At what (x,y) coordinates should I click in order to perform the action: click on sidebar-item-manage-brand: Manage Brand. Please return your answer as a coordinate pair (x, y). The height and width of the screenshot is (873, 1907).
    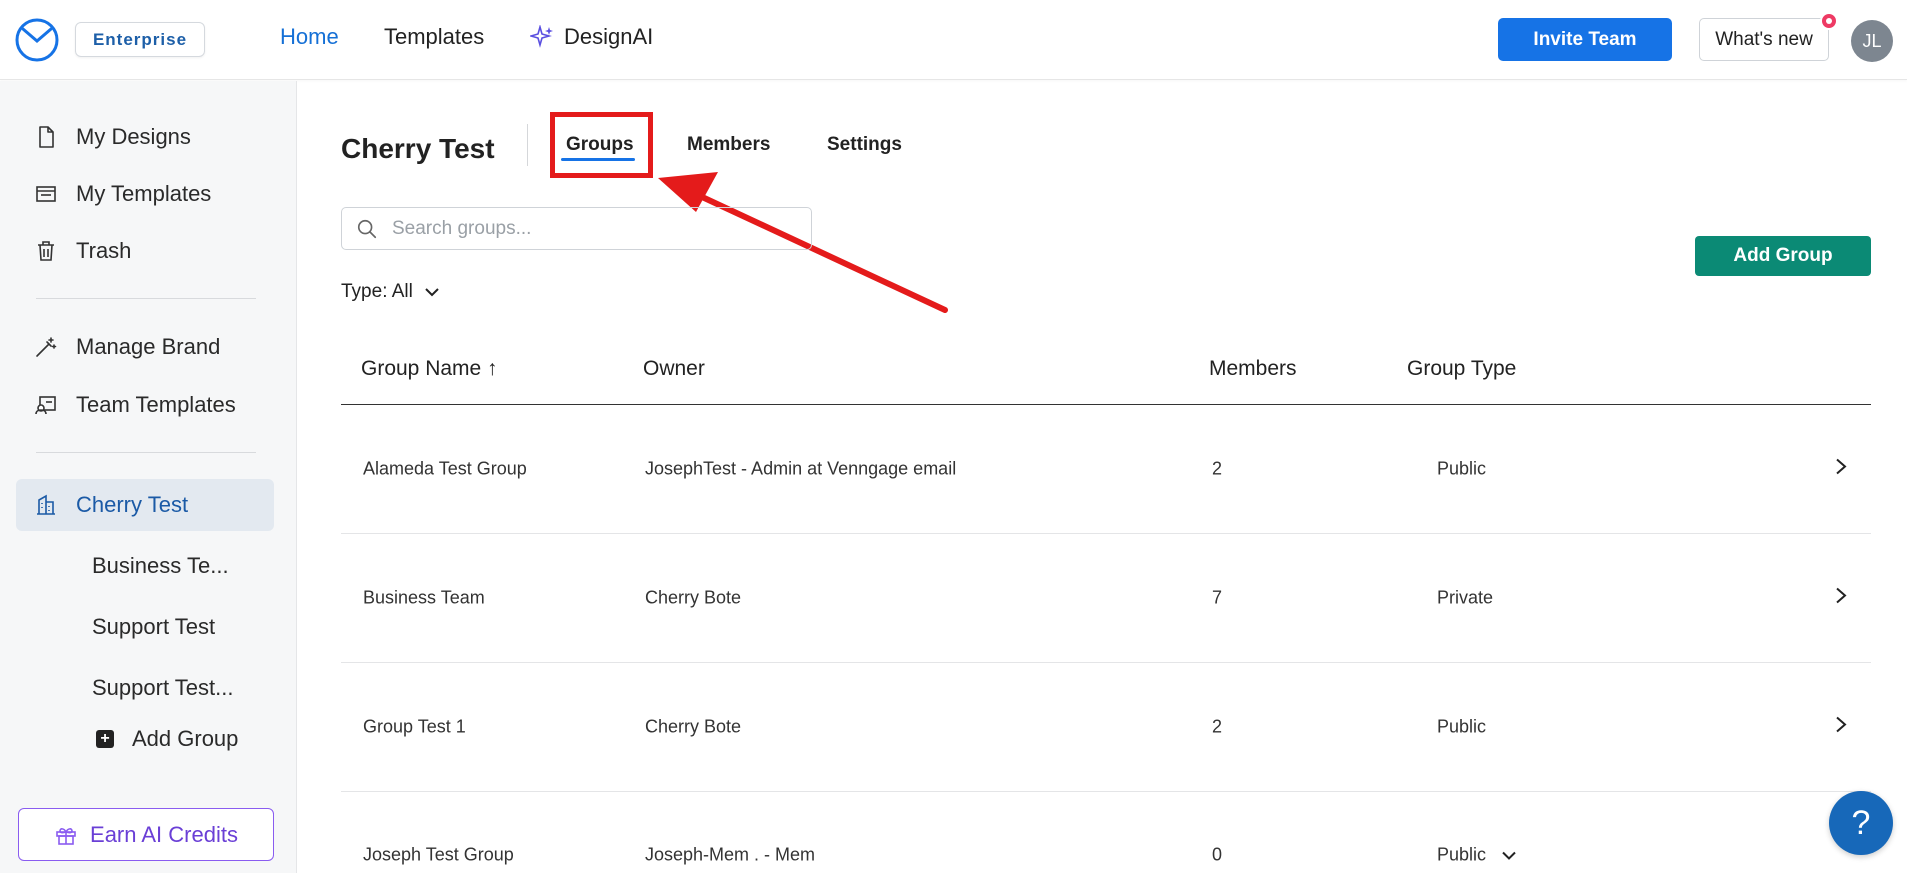
    Looking at the image, I should click on (145, 347).